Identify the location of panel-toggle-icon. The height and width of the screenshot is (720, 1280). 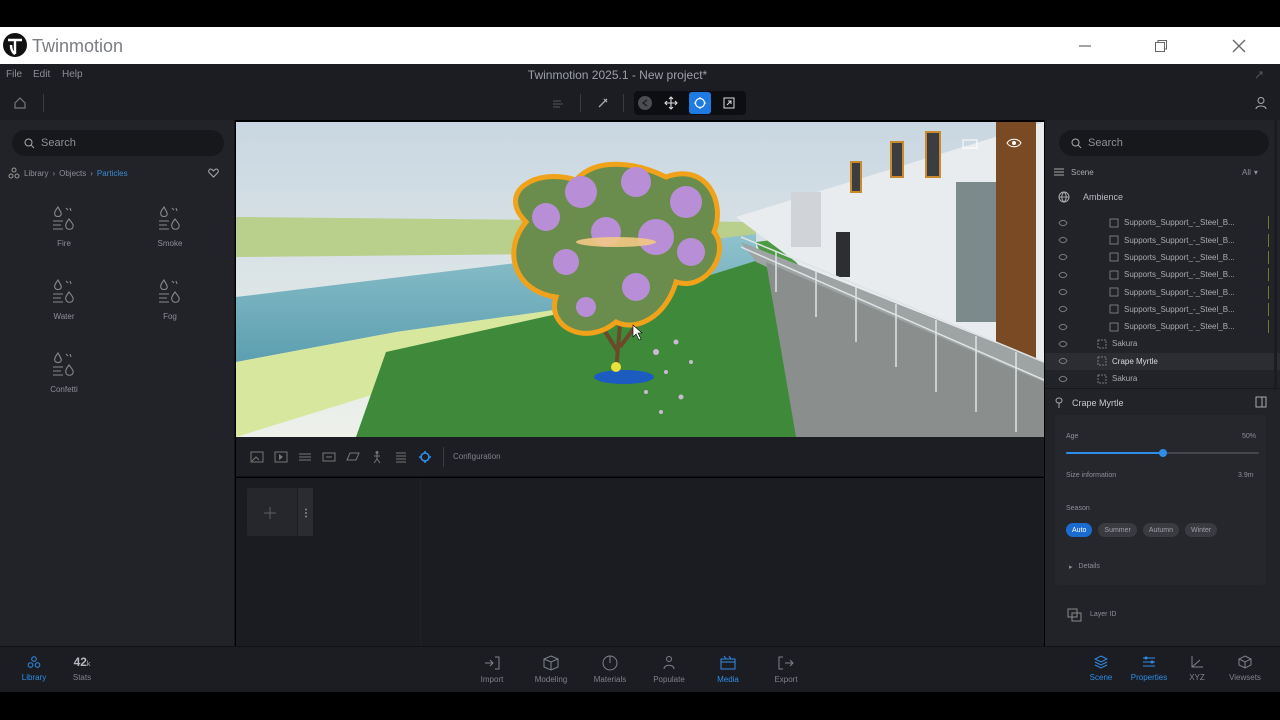
(1261, 402).